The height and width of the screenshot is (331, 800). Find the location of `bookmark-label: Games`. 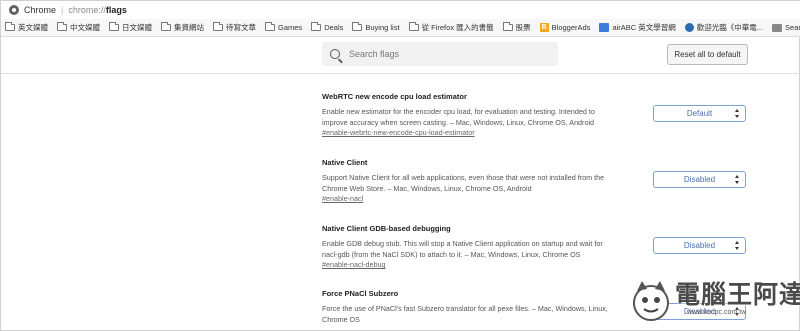

bookmark-label: Games is located at coordinates (290, 27).